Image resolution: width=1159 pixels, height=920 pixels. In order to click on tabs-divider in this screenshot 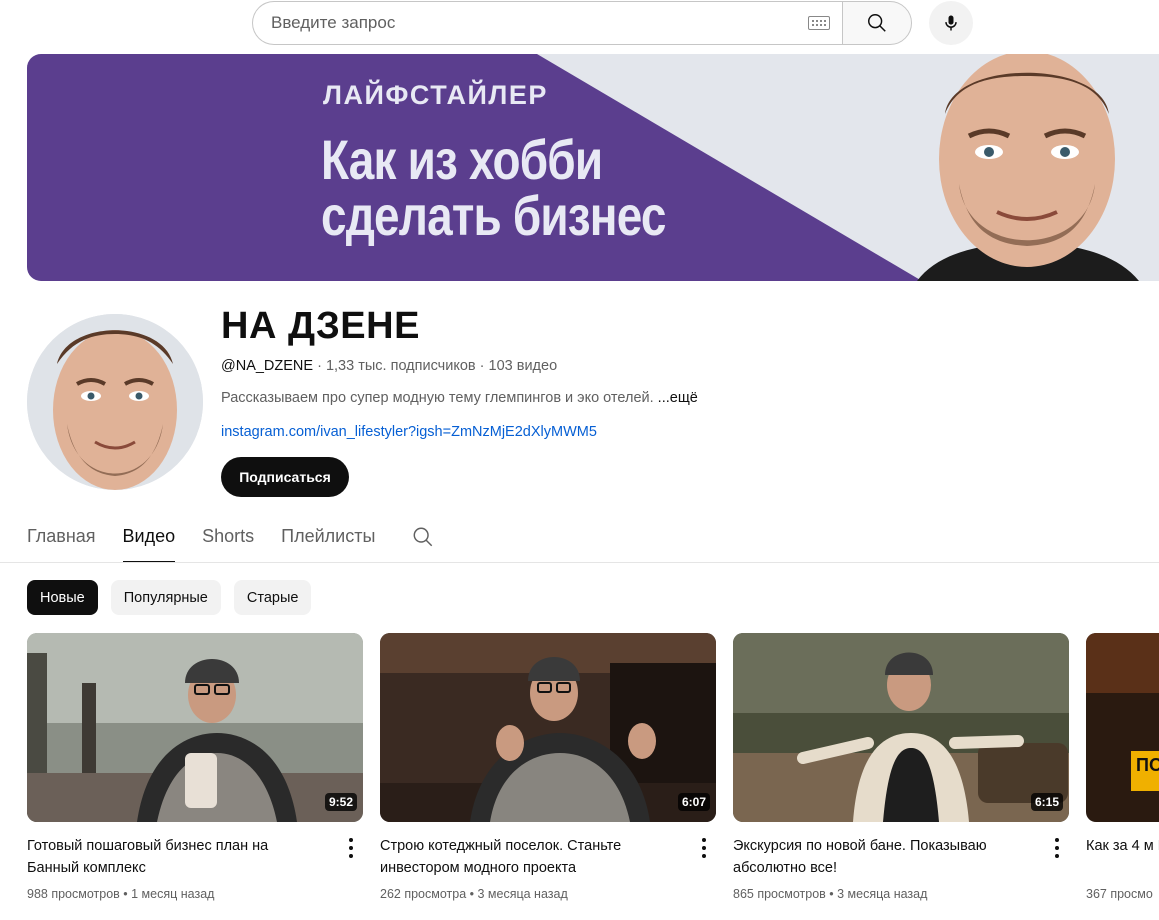, I will do `click(579, 562)`.